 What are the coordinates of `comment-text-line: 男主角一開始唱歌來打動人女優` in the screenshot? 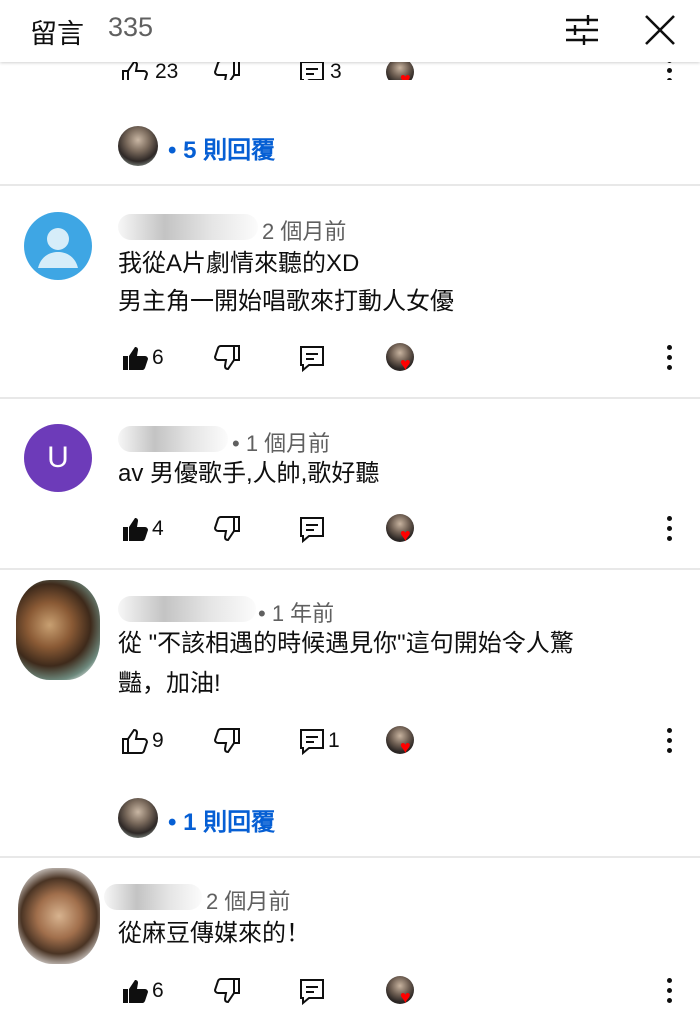 It's located at (286, 301).